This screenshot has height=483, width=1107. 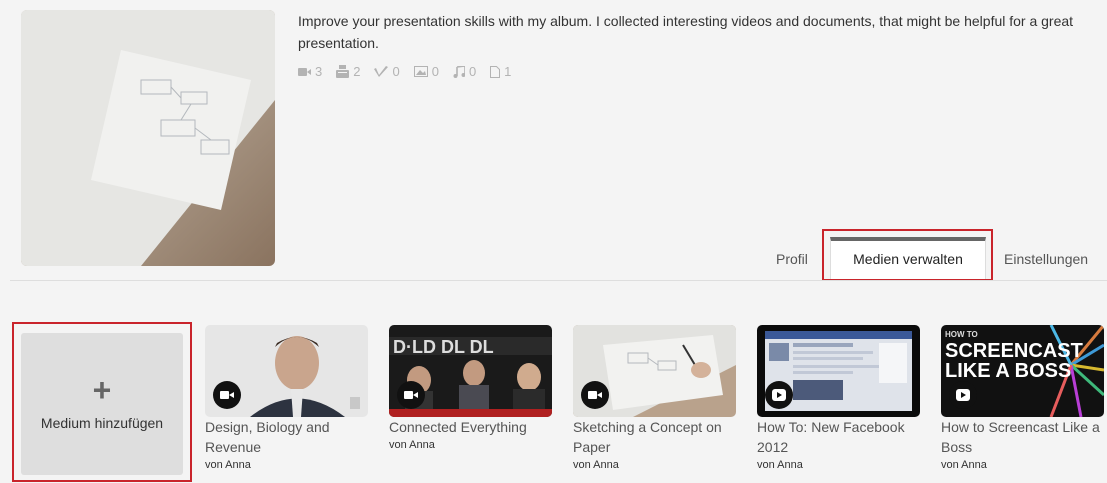 I want to click on media-item: Sketching a Concept on Paper von Anna, so click(x=654, y=398).